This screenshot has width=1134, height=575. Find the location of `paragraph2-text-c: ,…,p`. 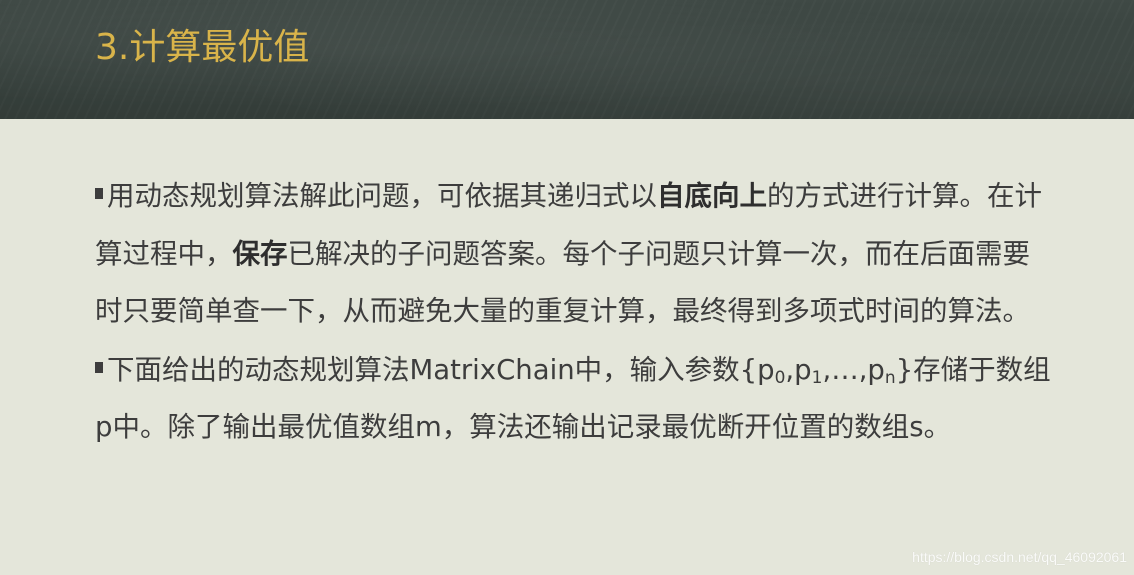

paragraph2-text-c: ,…,p is located at coordinates (853, 369).